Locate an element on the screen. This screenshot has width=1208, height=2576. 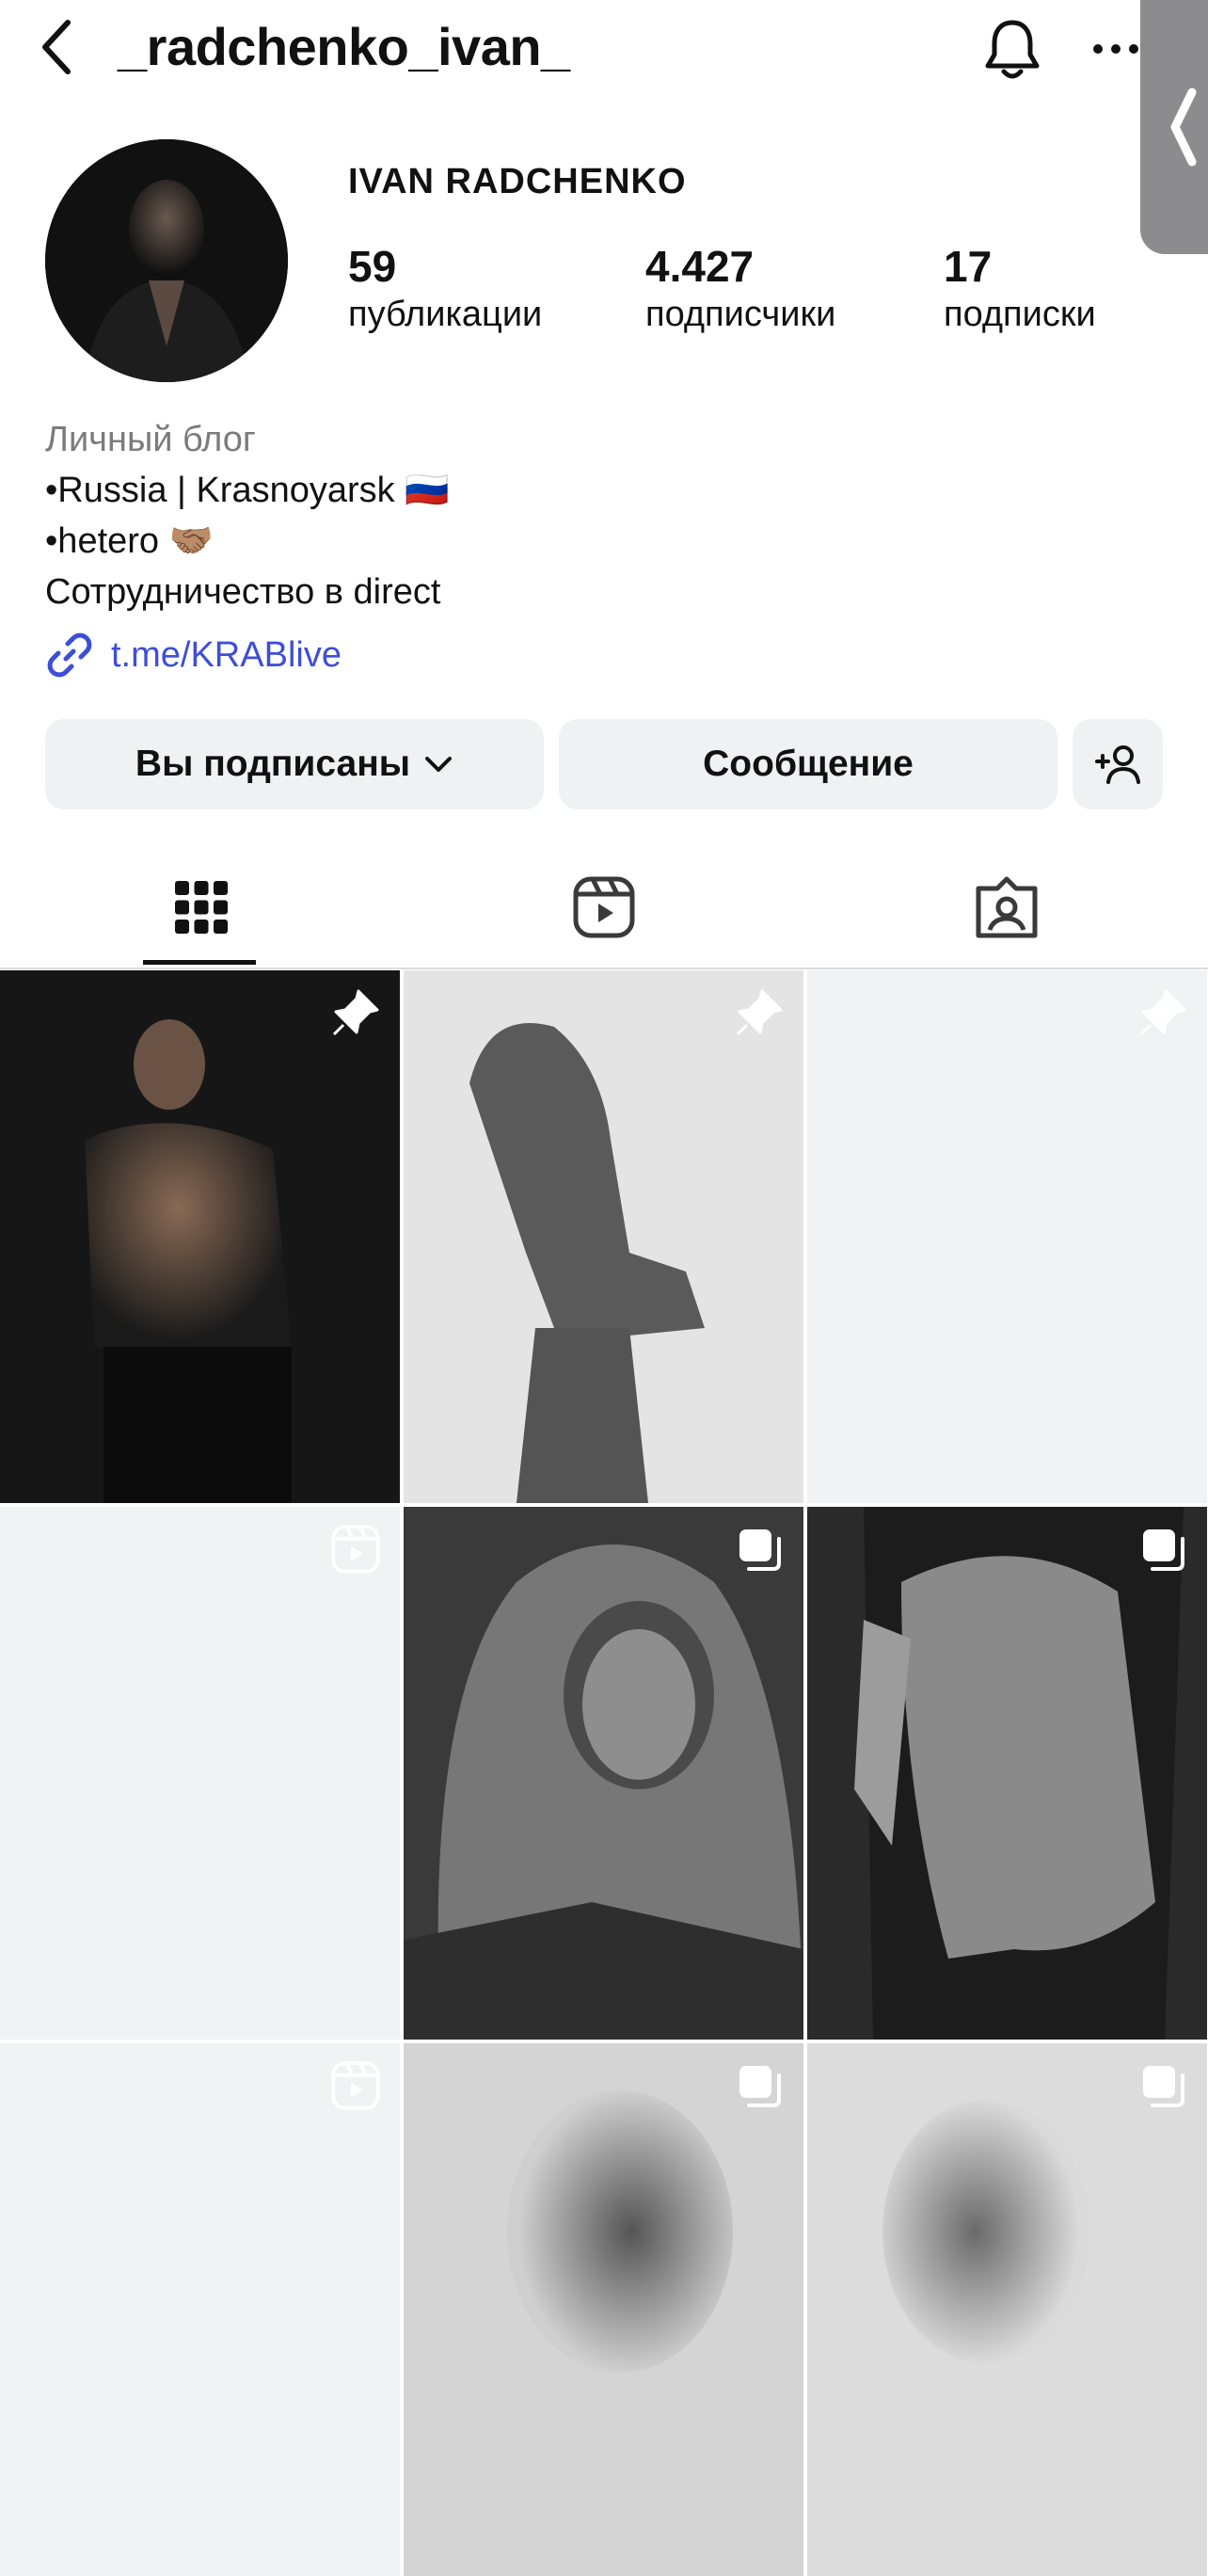
profile-header: _radchenko_ivan_ is located at coordinates (604, 52).